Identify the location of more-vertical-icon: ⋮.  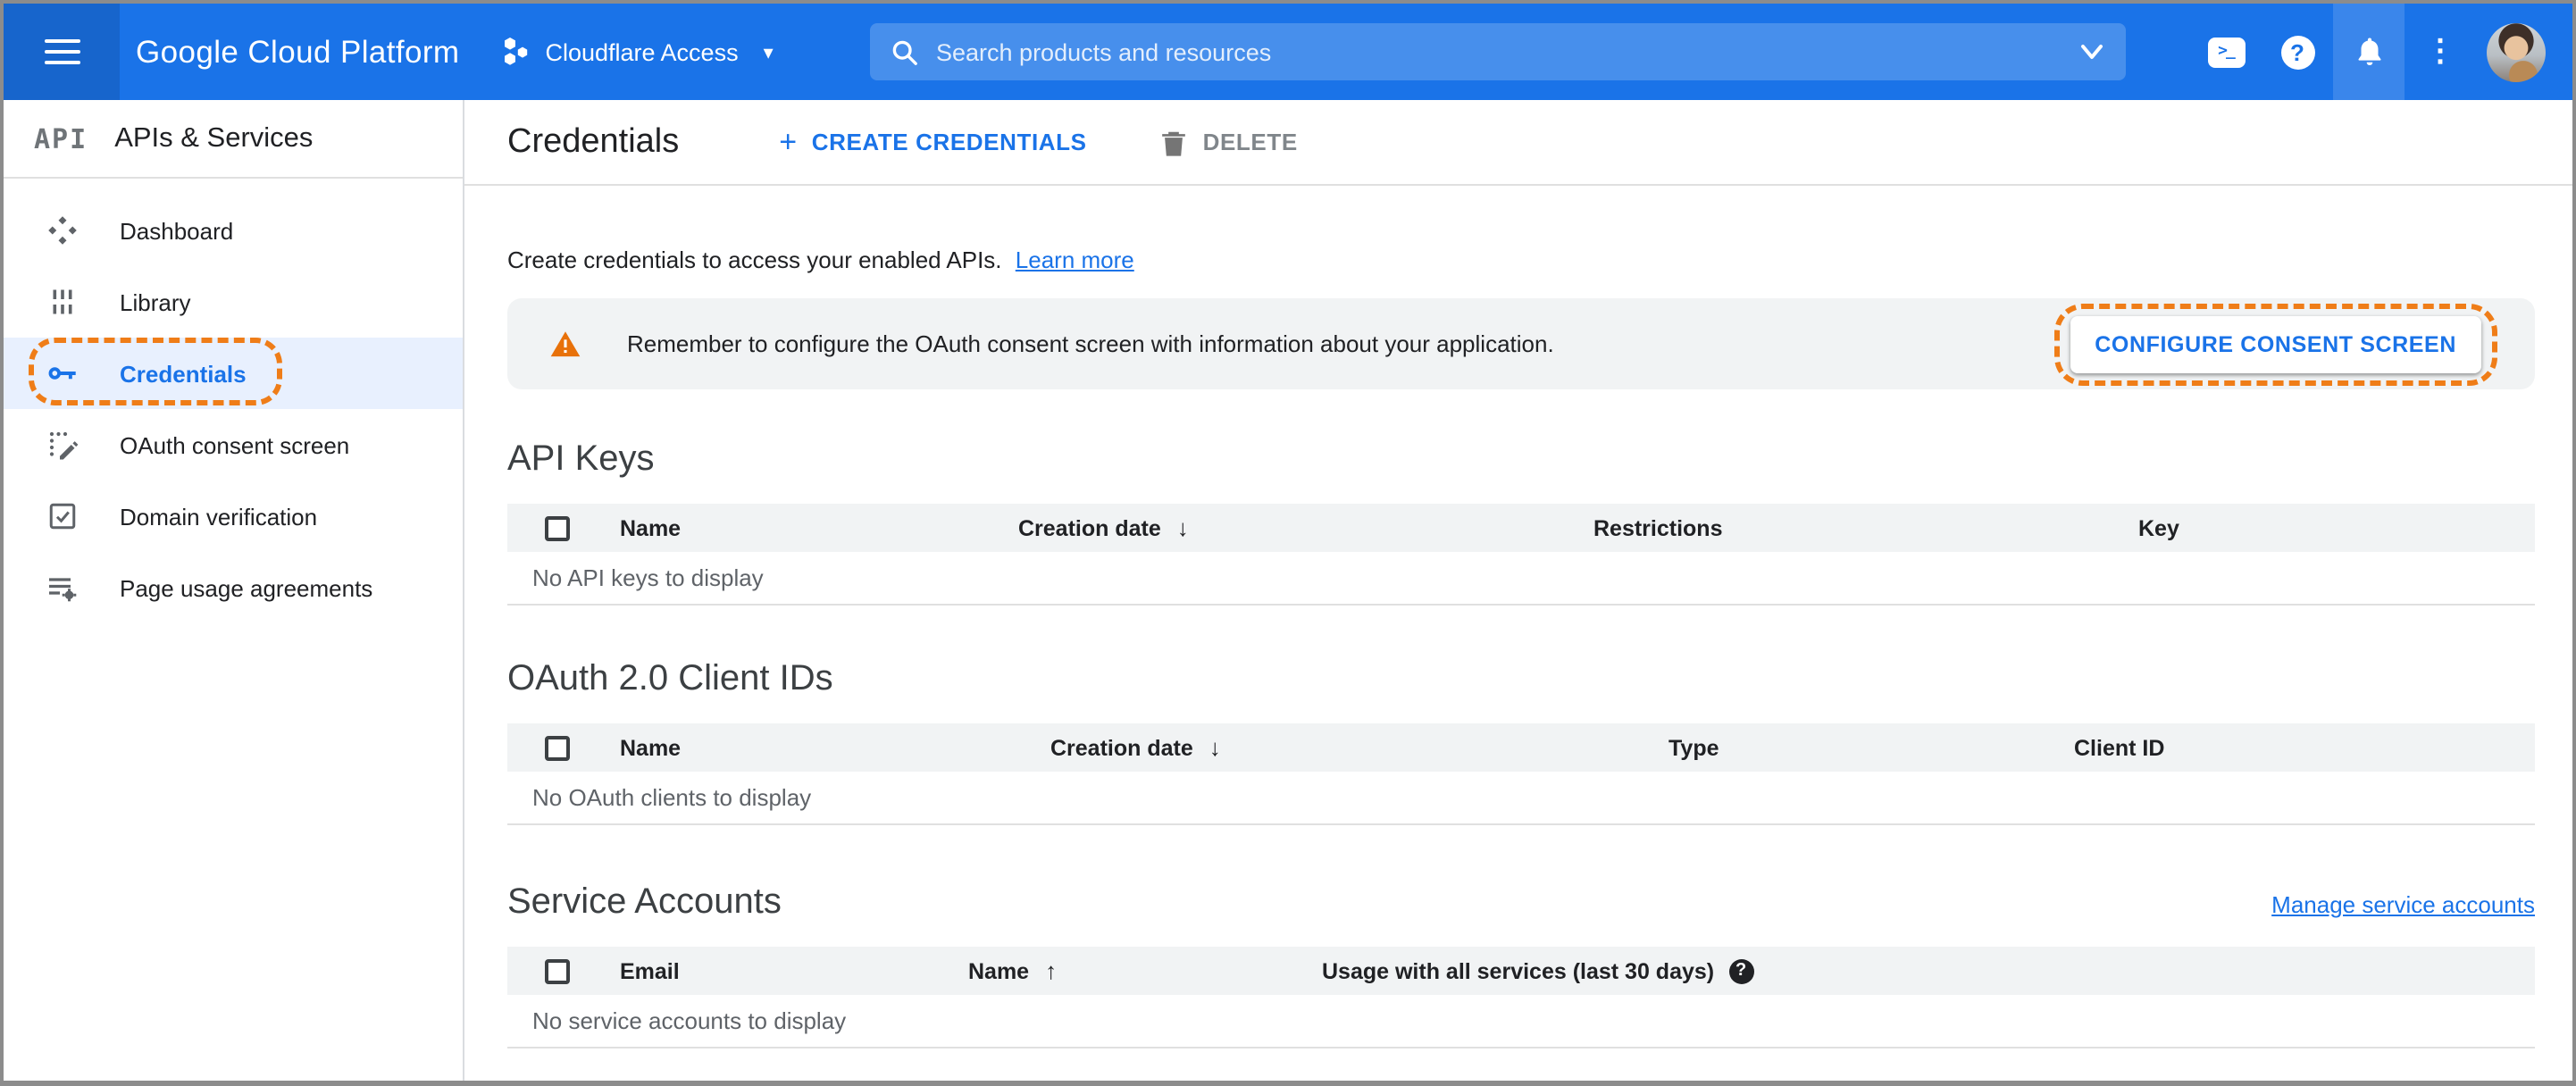
(2440, 51).